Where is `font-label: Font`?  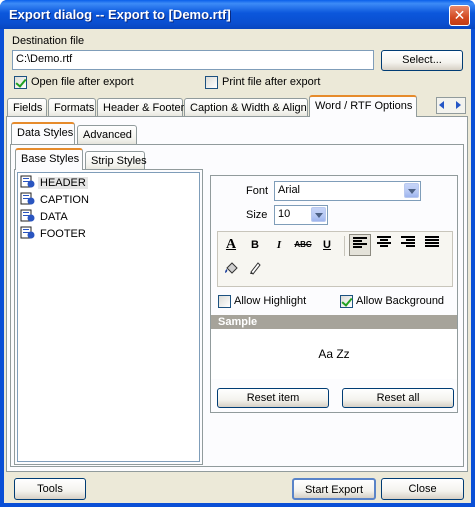 font-label: Font is located at coordinates (257, 191).